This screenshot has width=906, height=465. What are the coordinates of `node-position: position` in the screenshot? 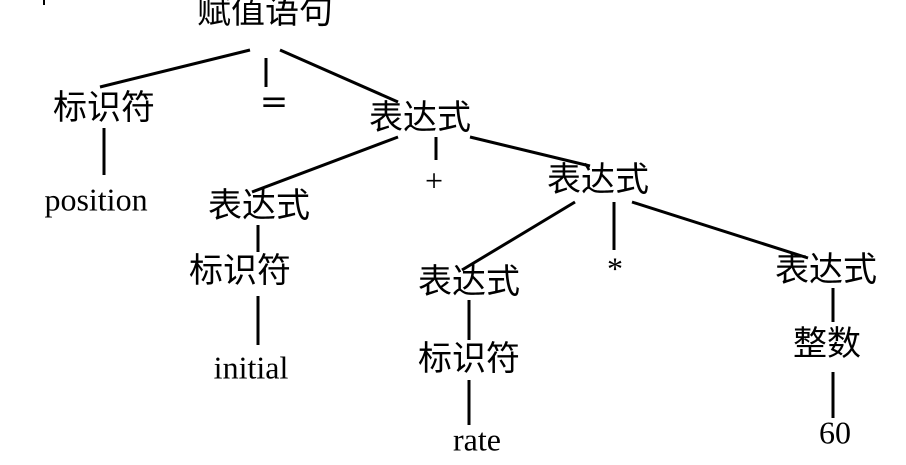 It's located at (95, 199).